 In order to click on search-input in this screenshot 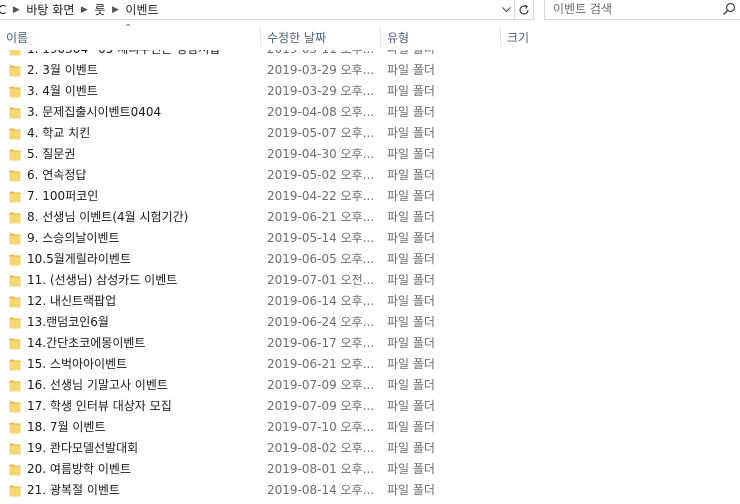, I will do `click(634, 9)`.